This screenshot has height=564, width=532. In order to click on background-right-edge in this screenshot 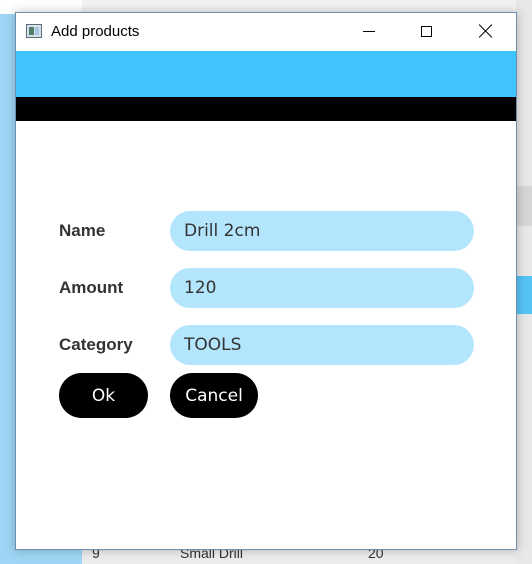, I will do `click(524, 282)`.